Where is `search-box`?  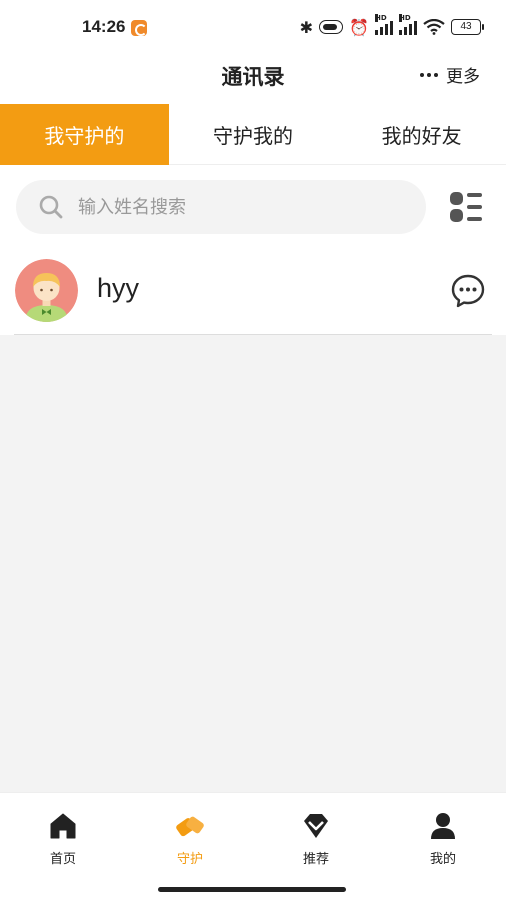
search-box is located at coordinates (221, 207).